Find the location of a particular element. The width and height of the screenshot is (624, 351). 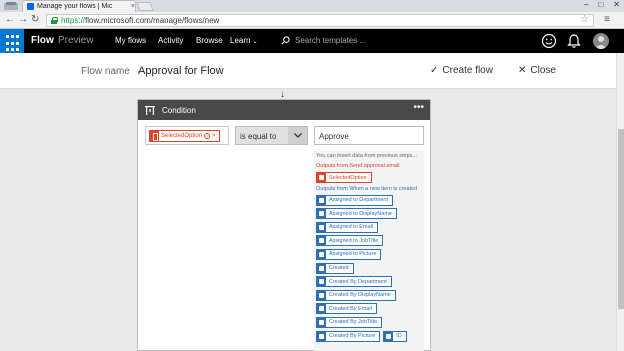

dynamic-token-label: SelectedOption is located at coordinates (348, 177).